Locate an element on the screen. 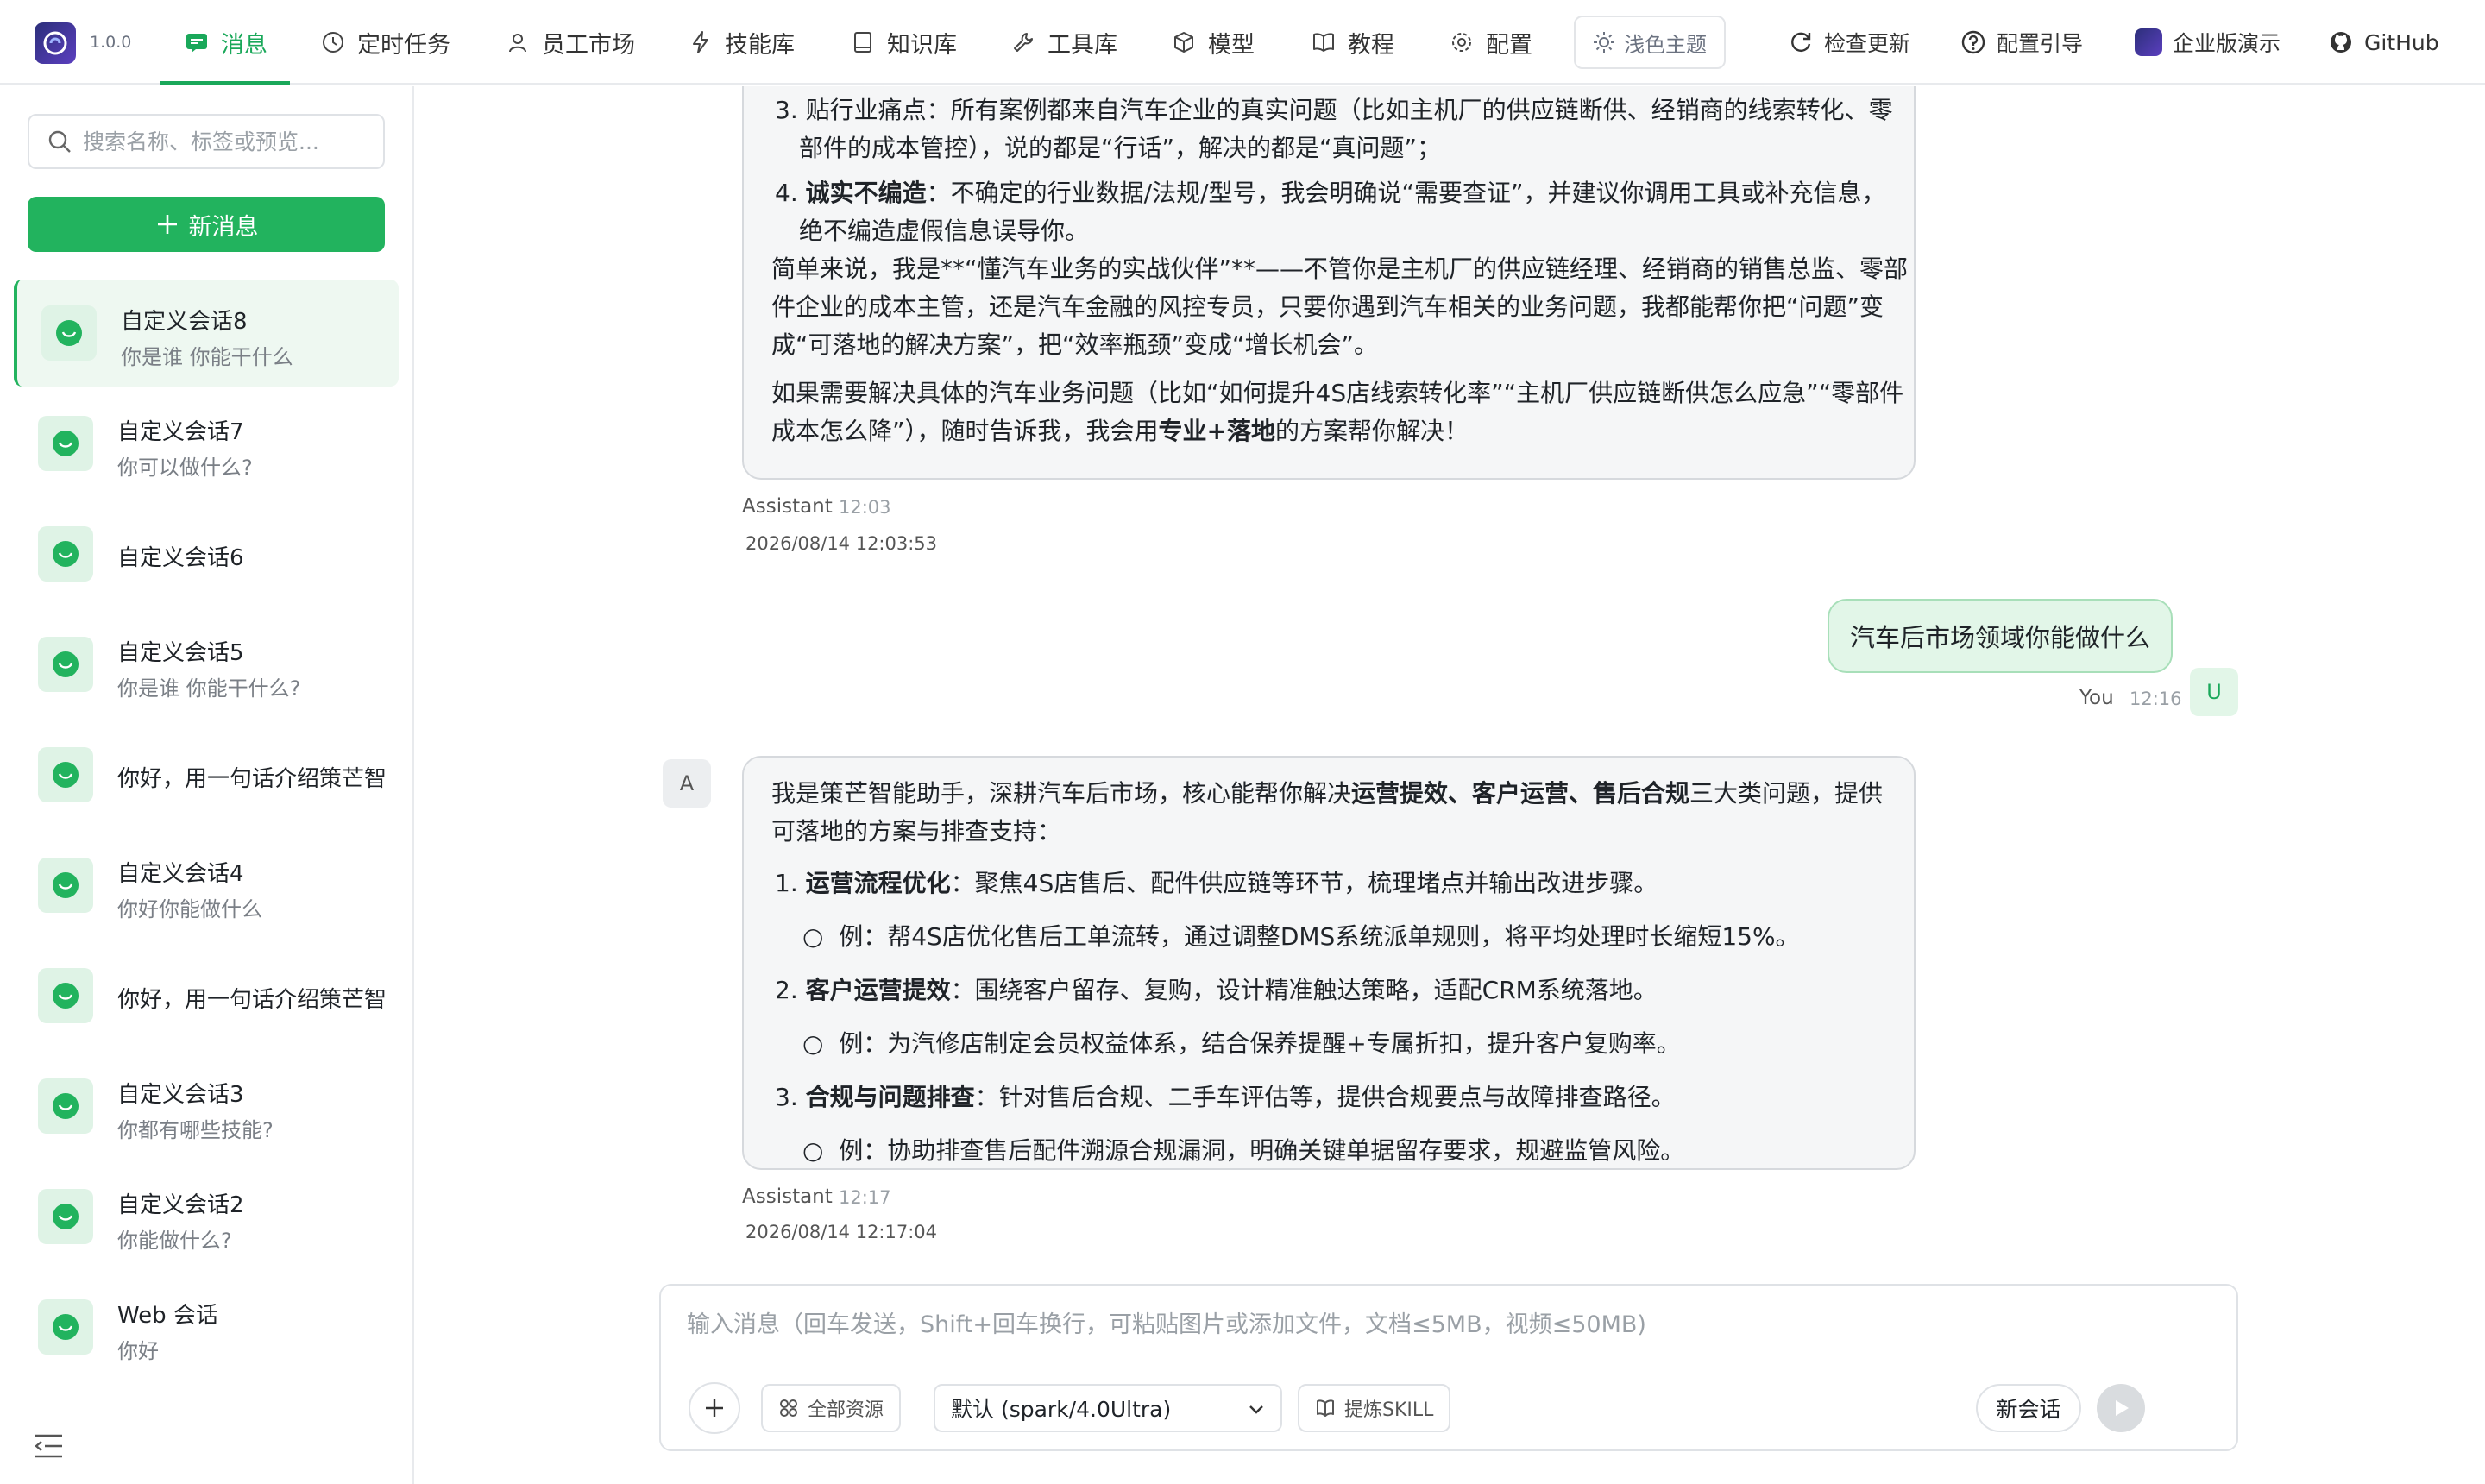  list-example: ○ 例：协助排查售后配件溯源合规漏洞，明确关键单据留存要求，规避监管风险。 is located at coordinates (1243, 1150).